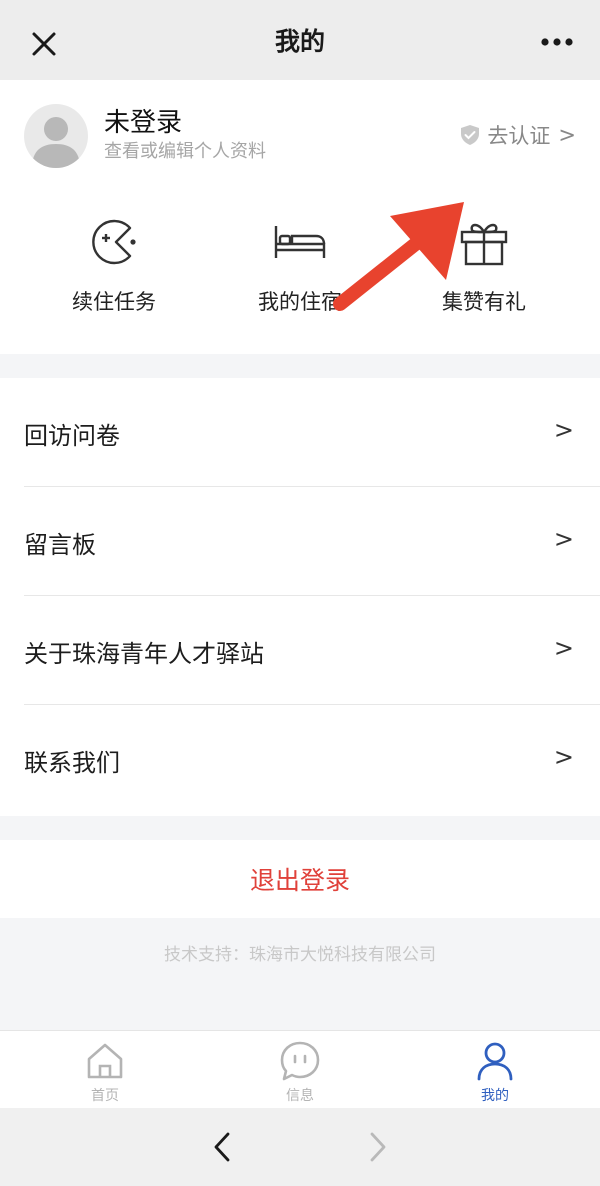 The width and height of the screenshot is (600, 1186). What do you see at coordinates (72, 436) in the screenshot?
I see `menu-item-label: 回访问卷` at bounding box center [72, 436].